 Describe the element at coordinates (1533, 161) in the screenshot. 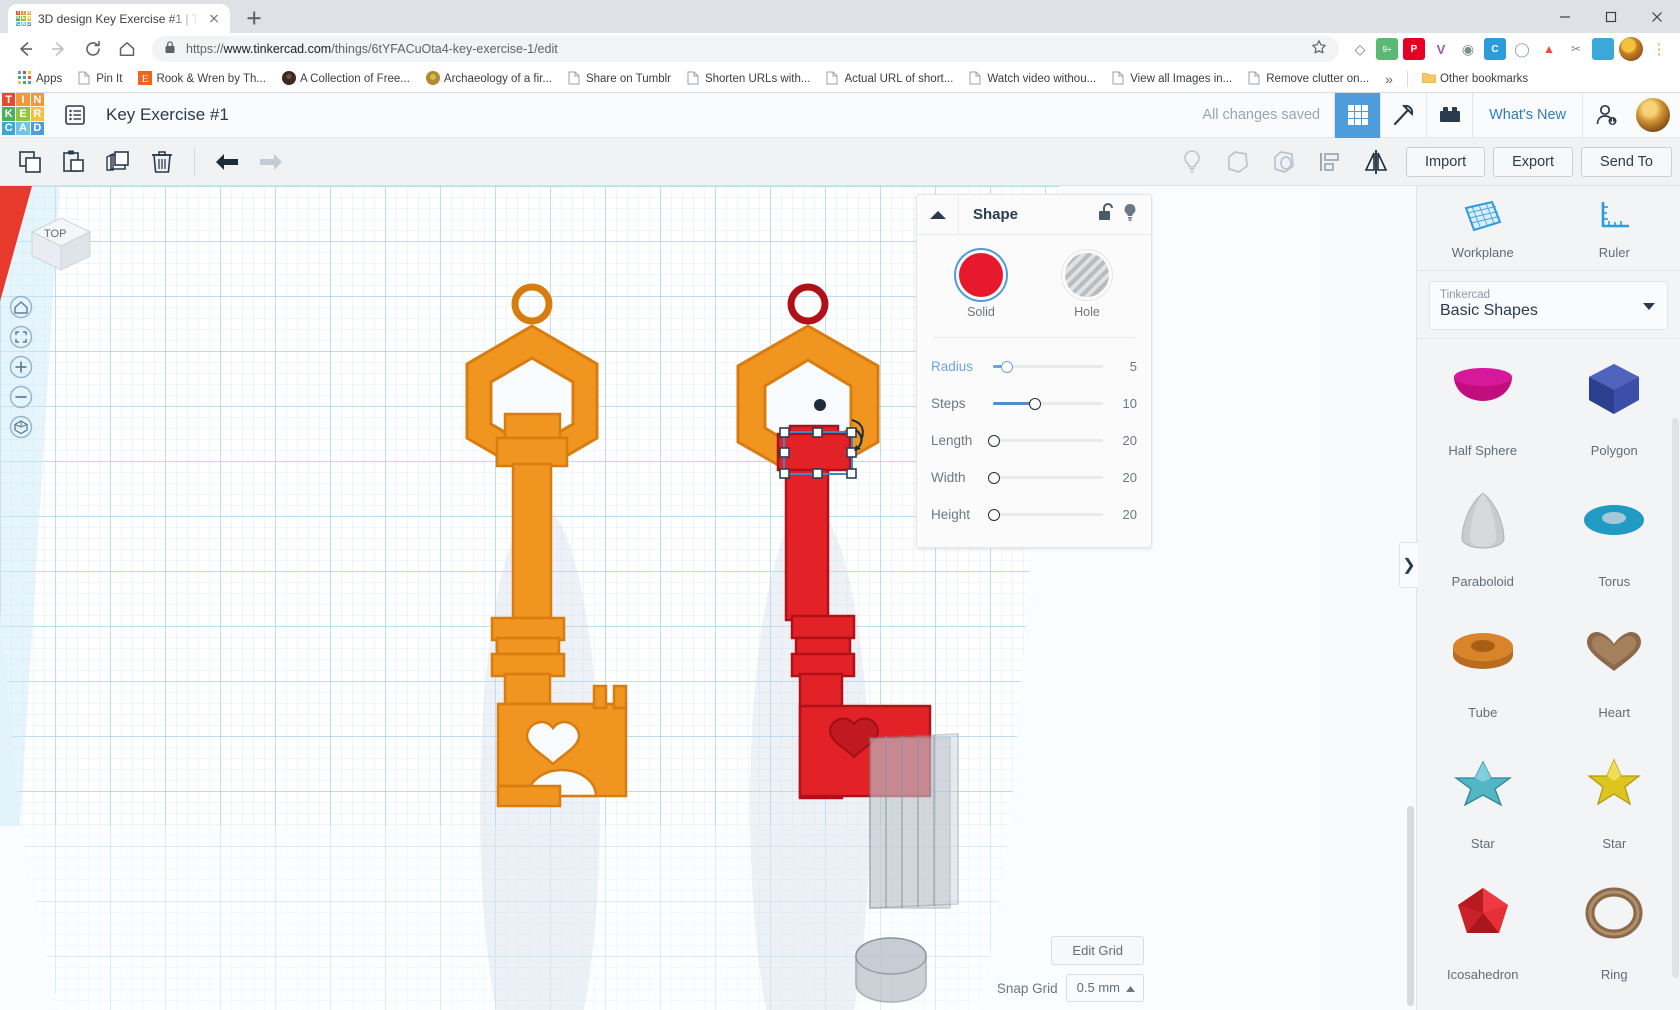

I see `export-button: Export` at that location.